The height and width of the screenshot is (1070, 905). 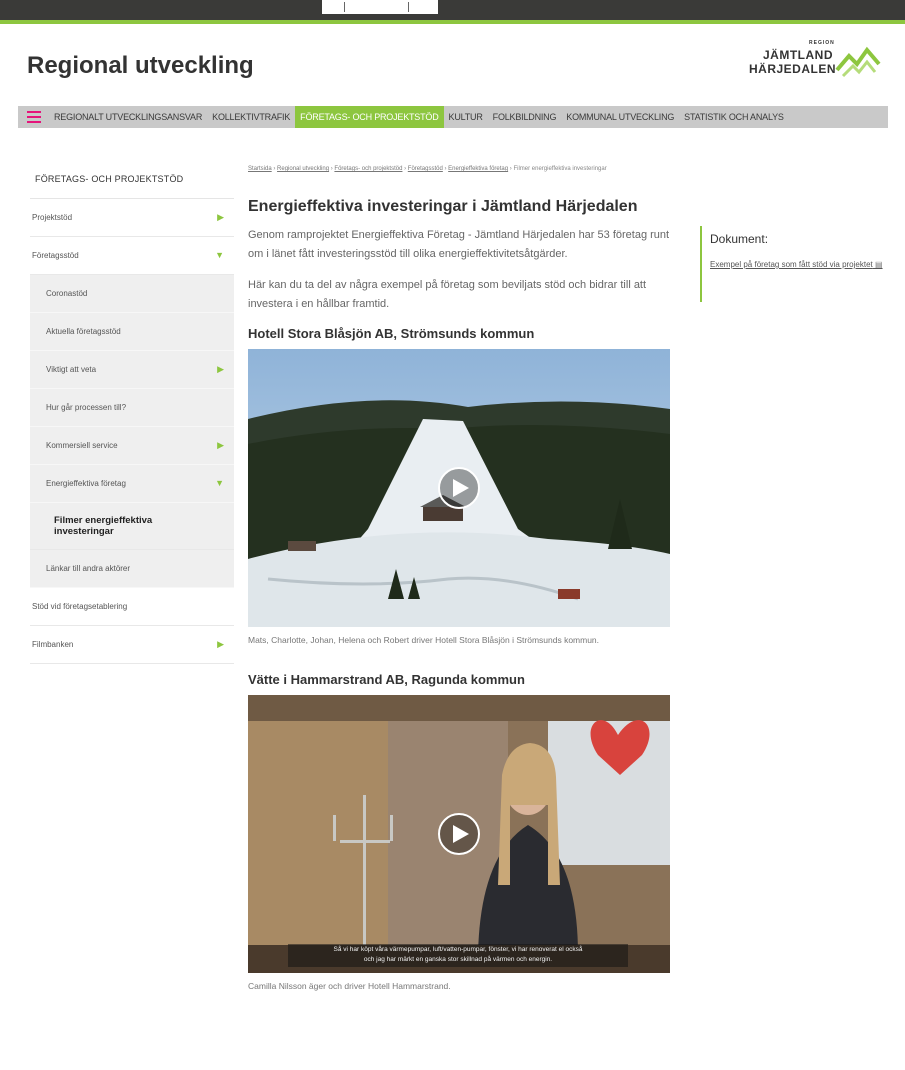 I want to click on sidebar-item-label: Energieffektiva företag, so click(x=86, y=483).